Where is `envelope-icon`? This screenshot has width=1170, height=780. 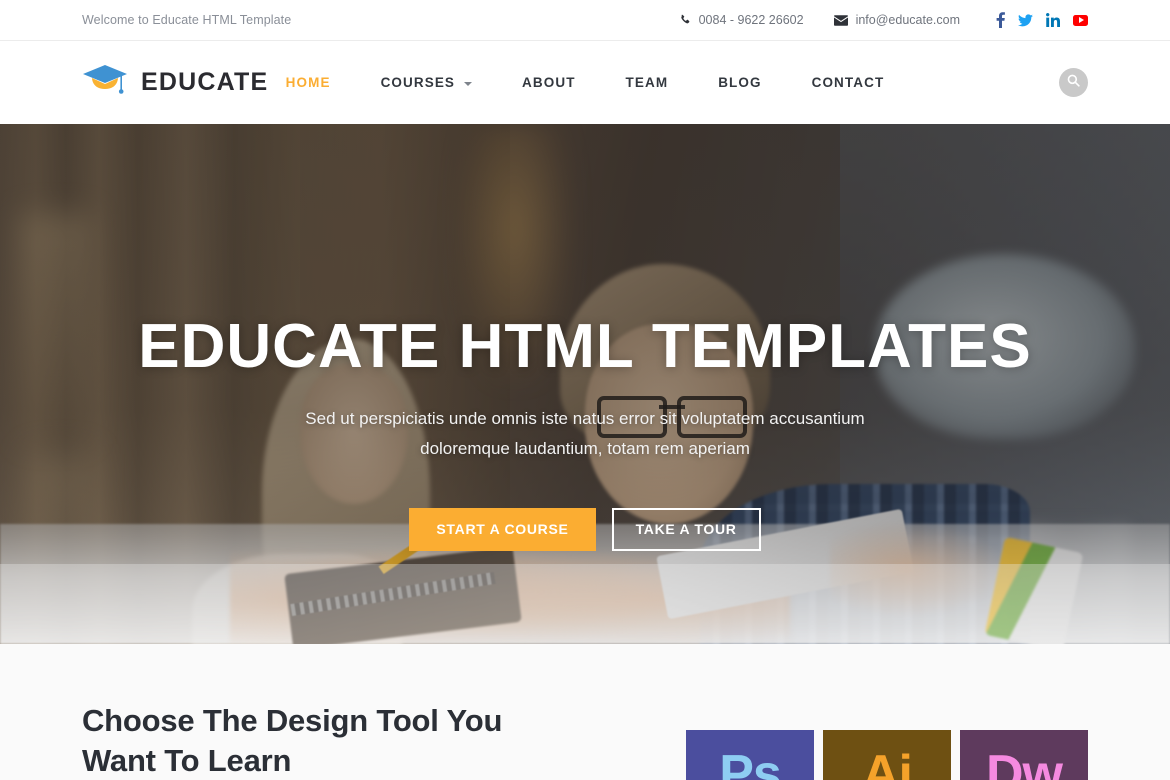
envelope-icon is located at coordinates (840, 20).